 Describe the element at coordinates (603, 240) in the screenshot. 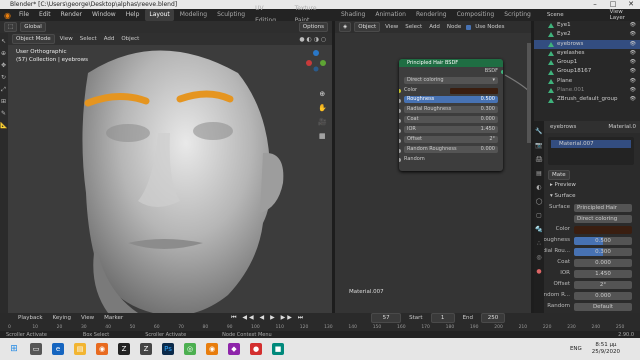

I see `property-field: 0.500` at that location.